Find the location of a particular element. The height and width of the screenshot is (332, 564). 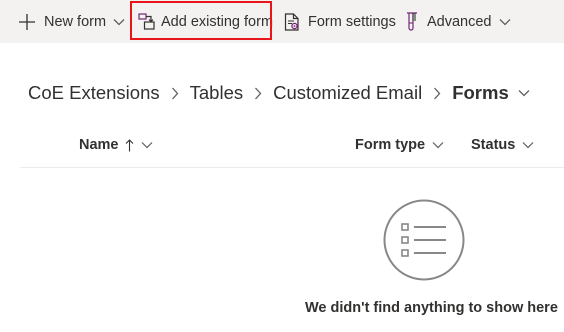

form-settings-icon is located at coordinates (292, 21).